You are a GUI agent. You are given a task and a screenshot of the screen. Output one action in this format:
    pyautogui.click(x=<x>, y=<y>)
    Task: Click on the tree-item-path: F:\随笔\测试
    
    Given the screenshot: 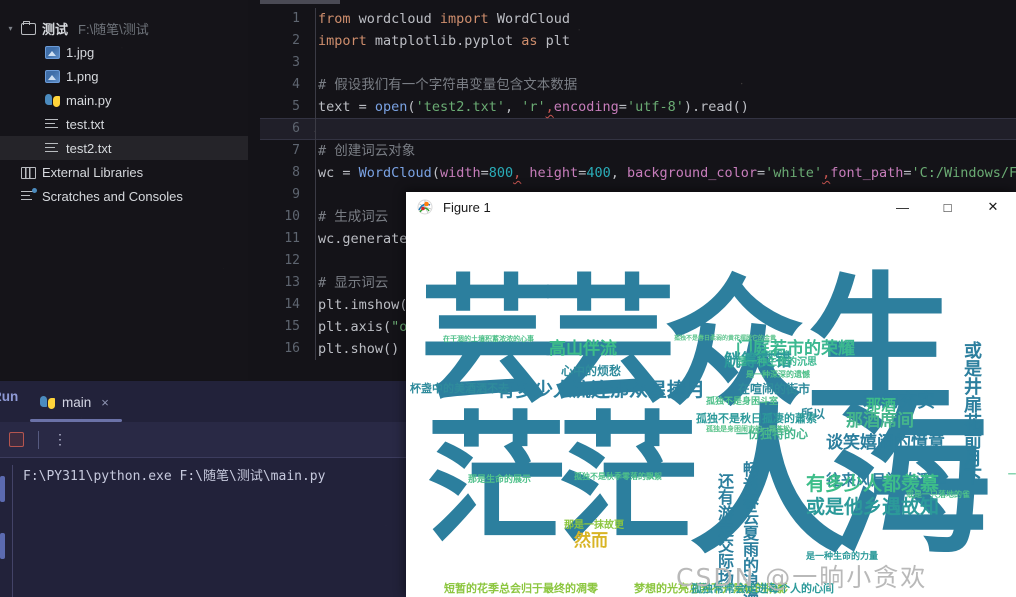 What is the action you would take?
    pyautogui.click(x=113, y=29)
    